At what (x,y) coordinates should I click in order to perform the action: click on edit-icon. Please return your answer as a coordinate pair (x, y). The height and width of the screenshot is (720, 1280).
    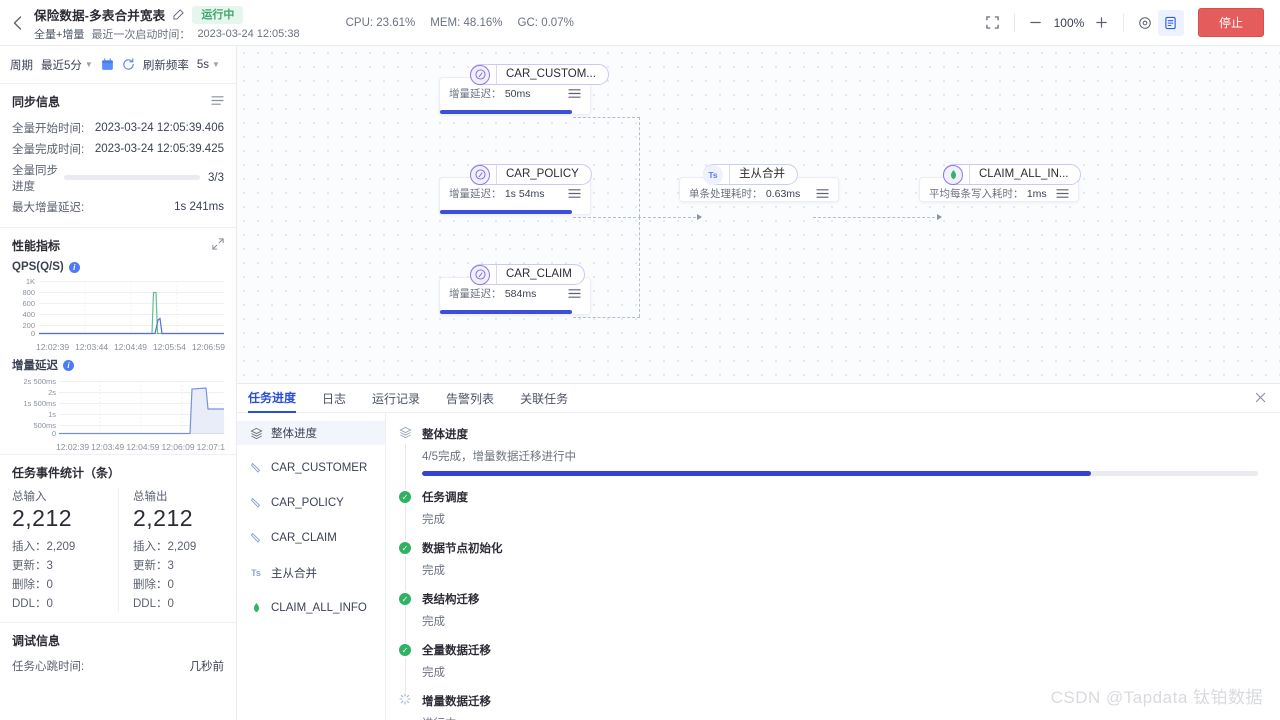
    Looking at the image, I should click on (179, 14).